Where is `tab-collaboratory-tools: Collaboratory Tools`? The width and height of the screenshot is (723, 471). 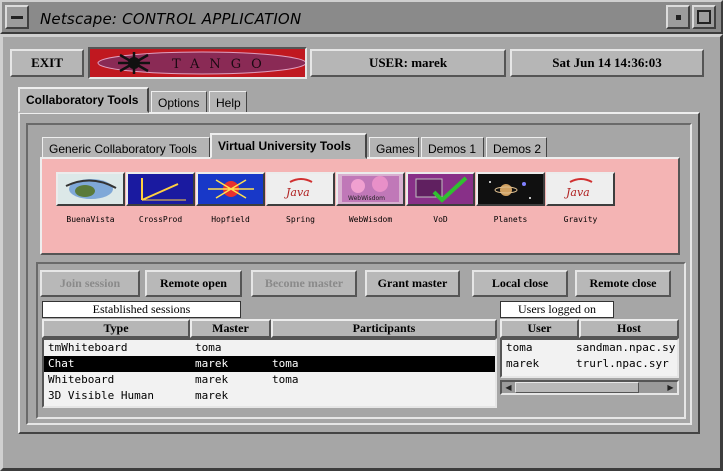 tab-collaboratory-tools: Collaboratory Tools is located at coordinates (83, 100).